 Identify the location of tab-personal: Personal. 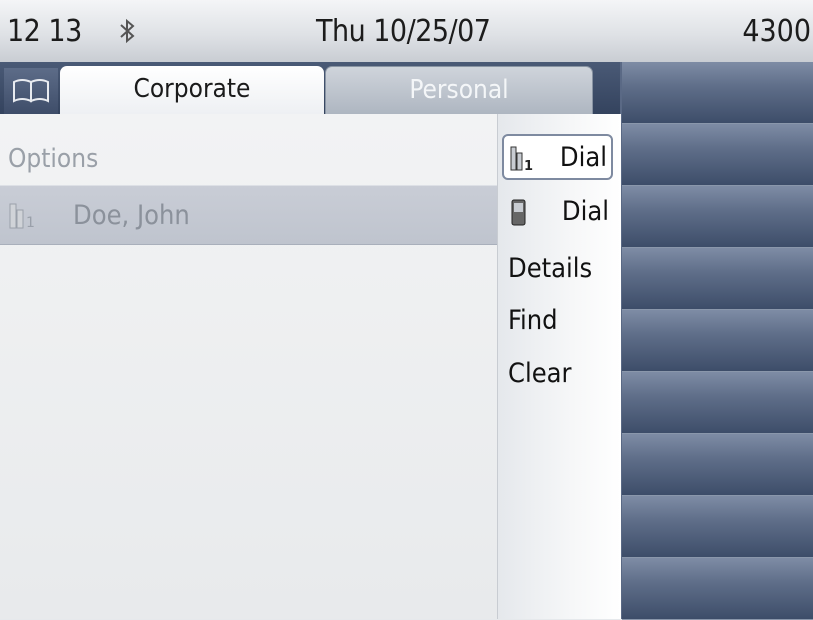
(459, 90).